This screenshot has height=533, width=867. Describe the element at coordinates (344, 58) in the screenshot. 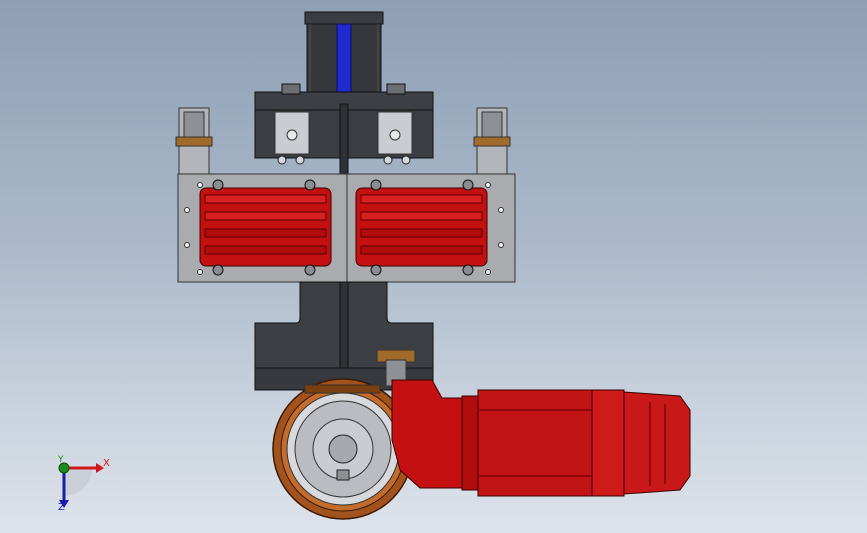

I see `top-motor` at that location.